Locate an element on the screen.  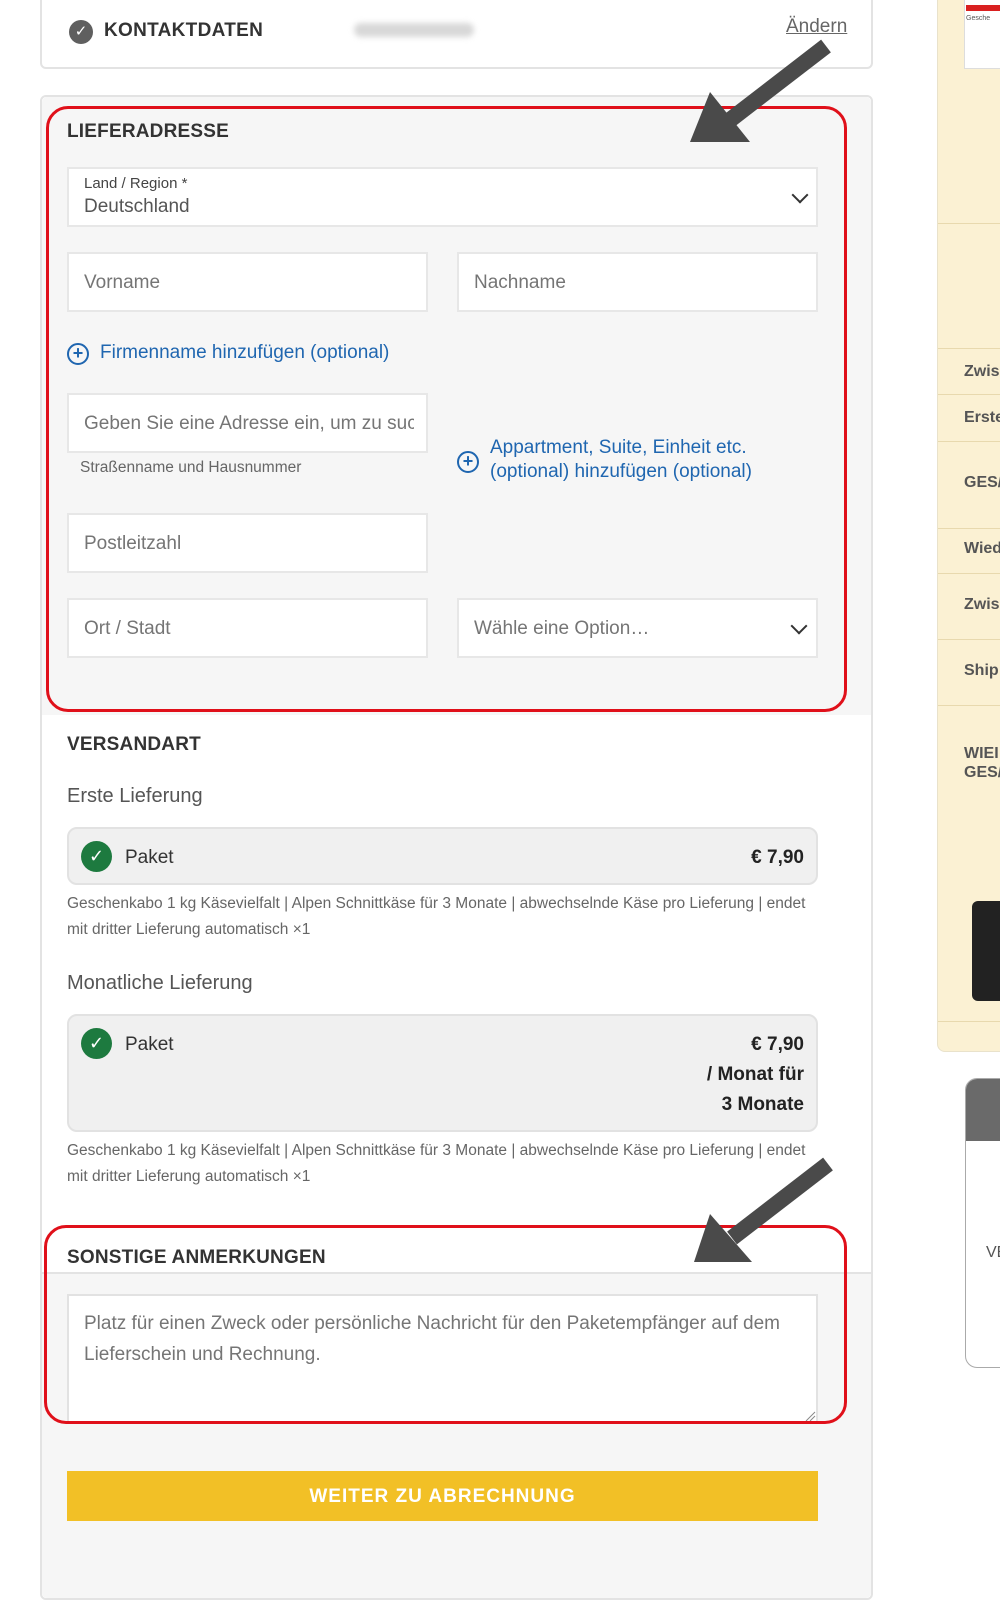
add-company-label: Firmenname hinzufügen (optional) is located at coordinates (245, 352).